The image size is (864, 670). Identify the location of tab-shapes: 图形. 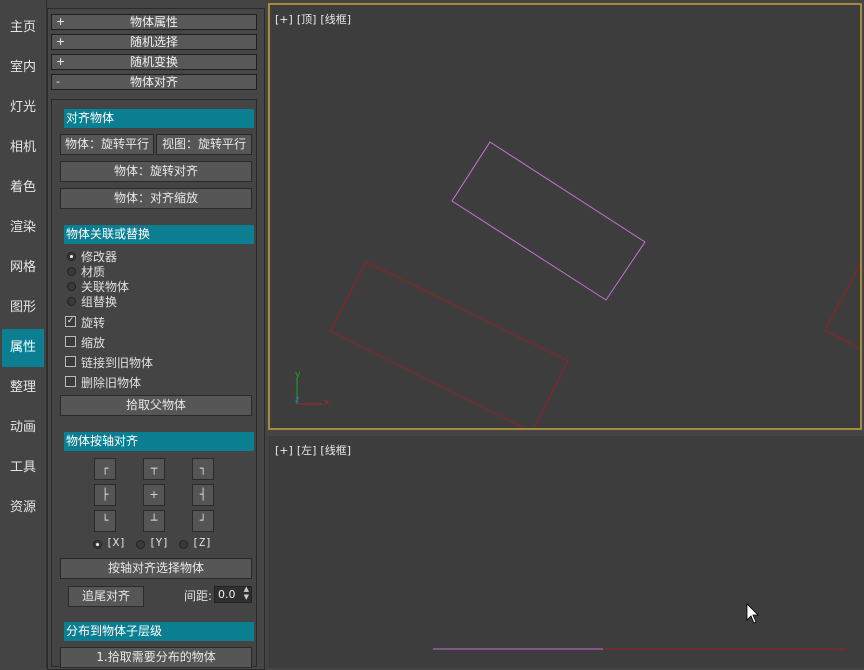
(23, 308).